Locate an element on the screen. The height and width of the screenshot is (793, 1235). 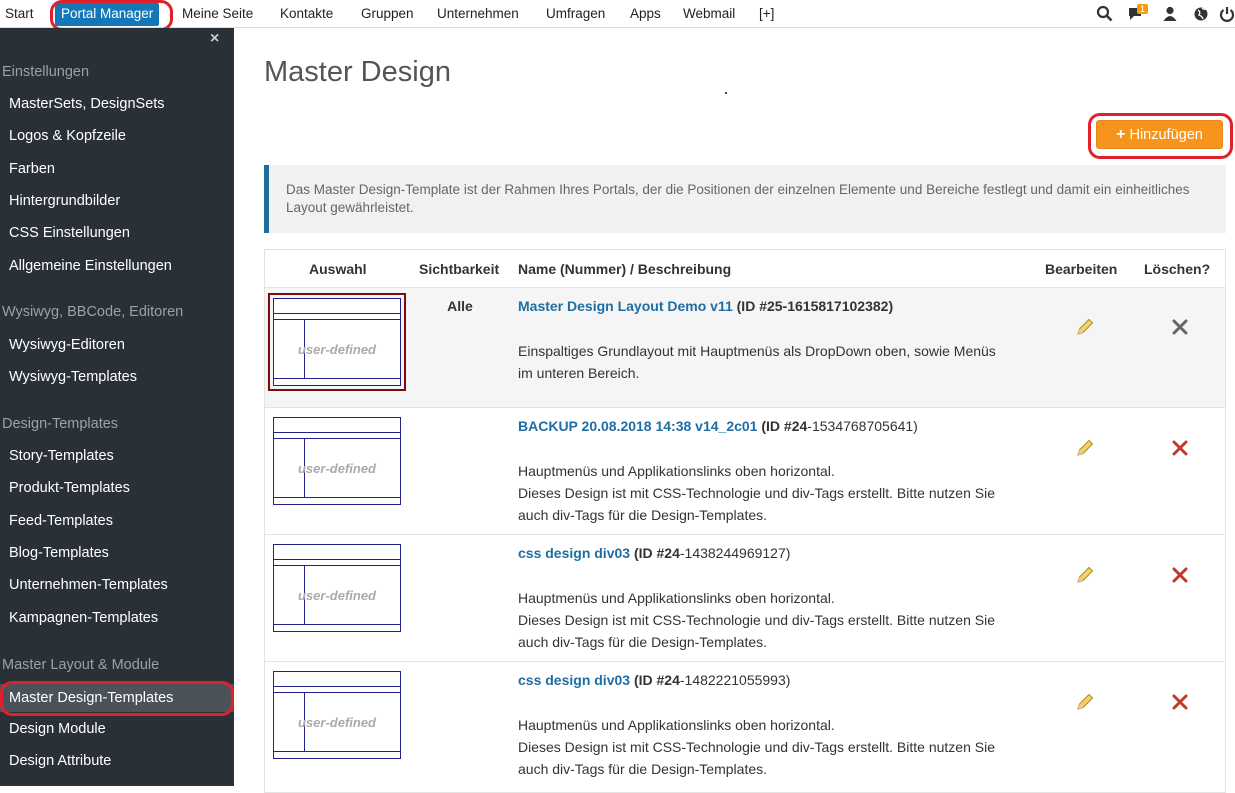
sidebar-item-blog: Blog-Templates is located at coordinates (59, 553).